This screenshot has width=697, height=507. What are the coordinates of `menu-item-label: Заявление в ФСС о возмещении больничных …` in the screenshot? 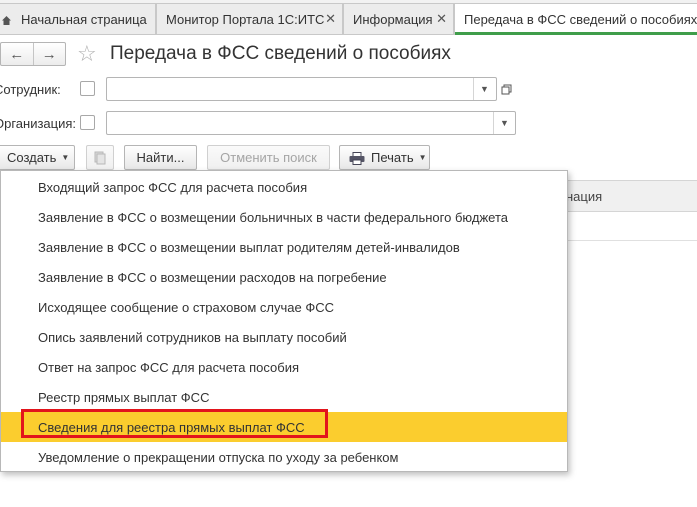 It's located at (273, 217).